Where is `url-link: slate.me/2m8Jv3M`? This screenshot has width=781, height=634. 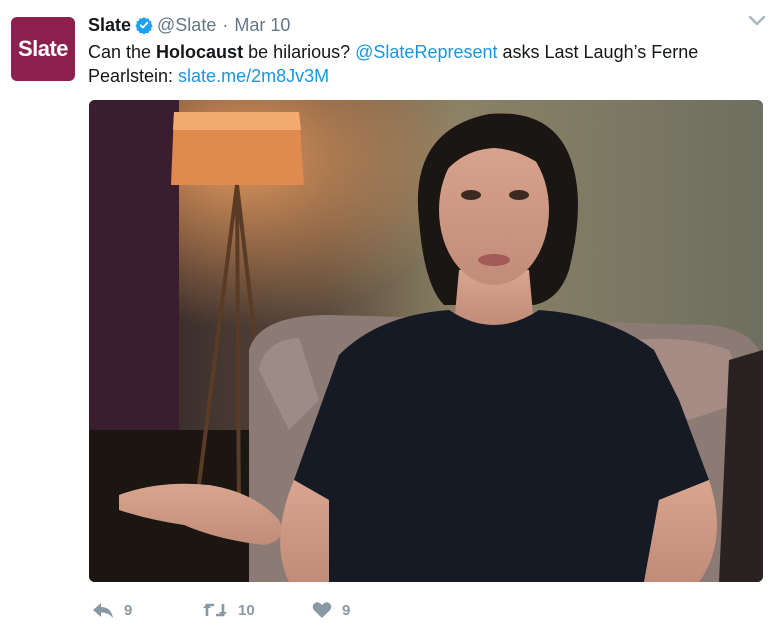
url-link: slate.me/2m8Jv3M is located at coordinates (253, 76).